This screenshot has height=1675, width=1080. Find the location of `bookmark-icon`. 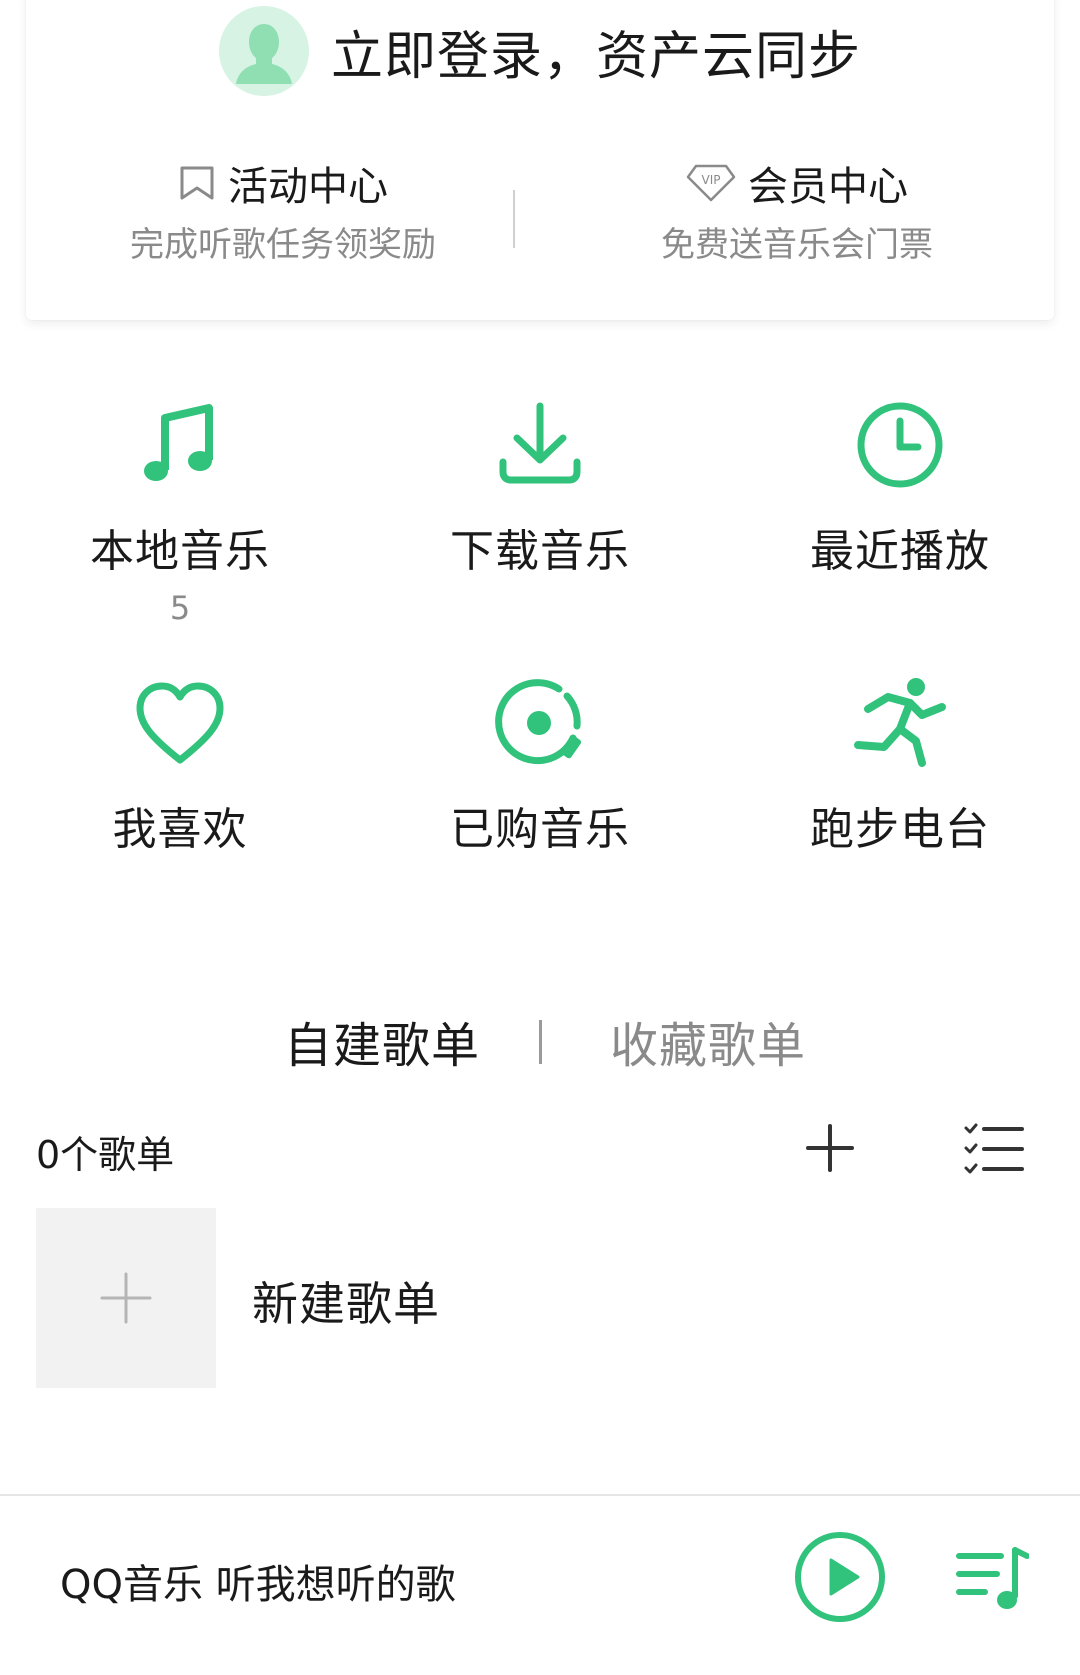

bookmark-icon is located at coordinates (197, 183).